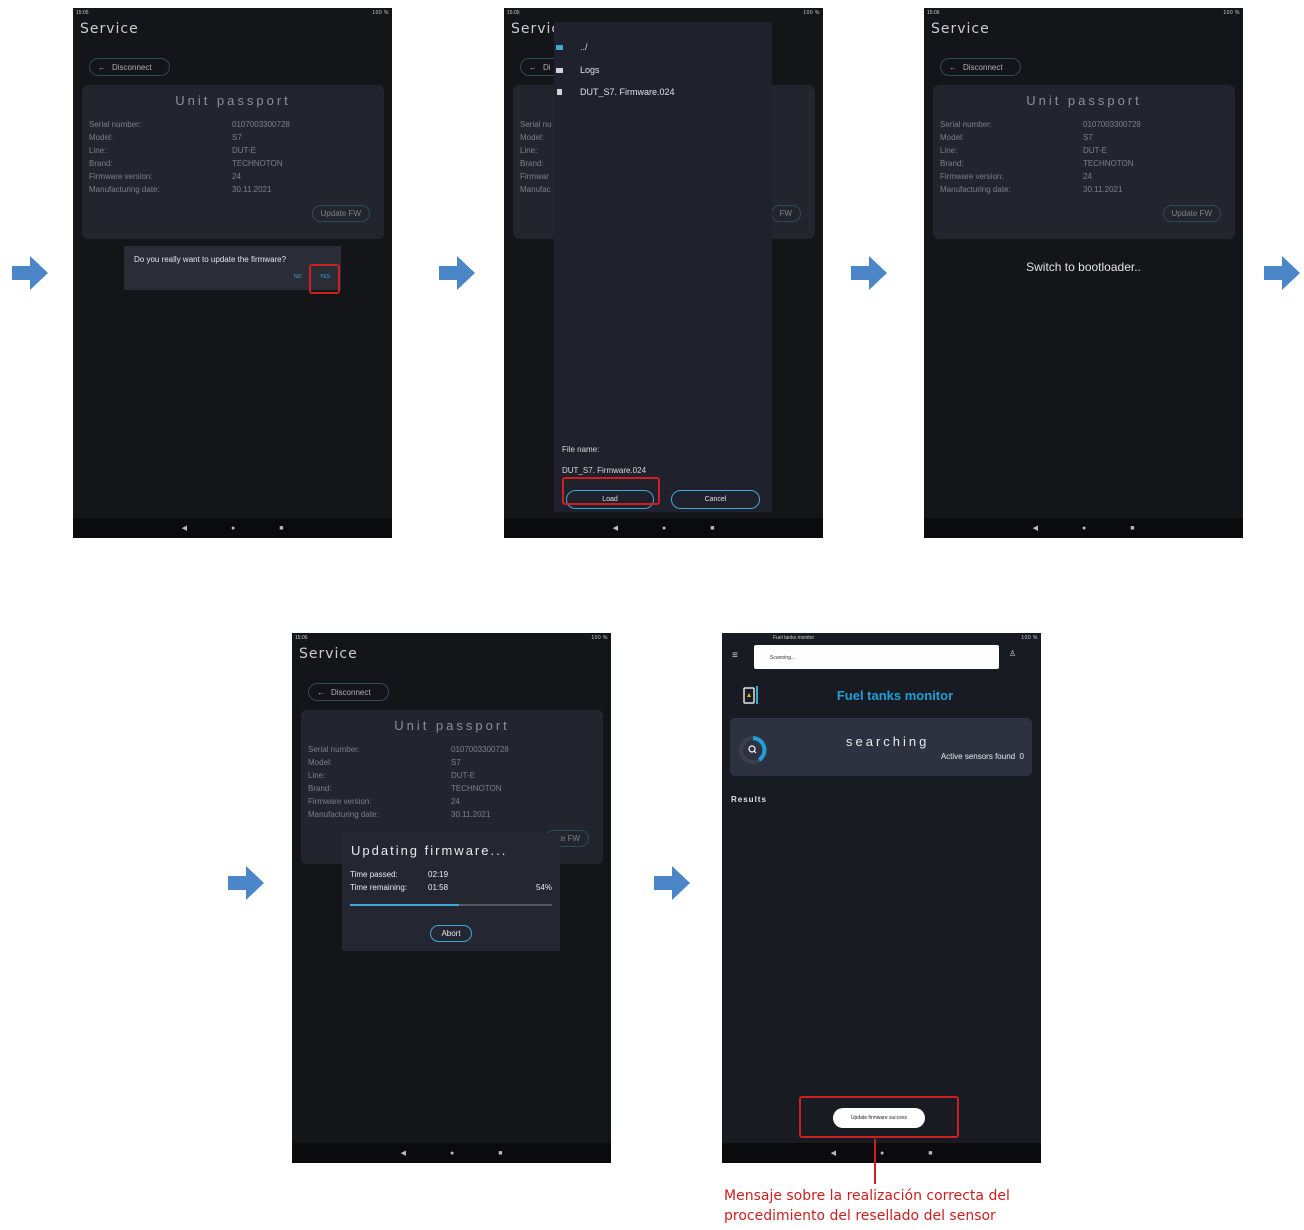 Image resolution: width=1304 pixels, height=1230 pixels. What do you see at coordinates (581, 449) in the screenshot?
I see `file-name-label: File name:` at bounding box center [581, 449].